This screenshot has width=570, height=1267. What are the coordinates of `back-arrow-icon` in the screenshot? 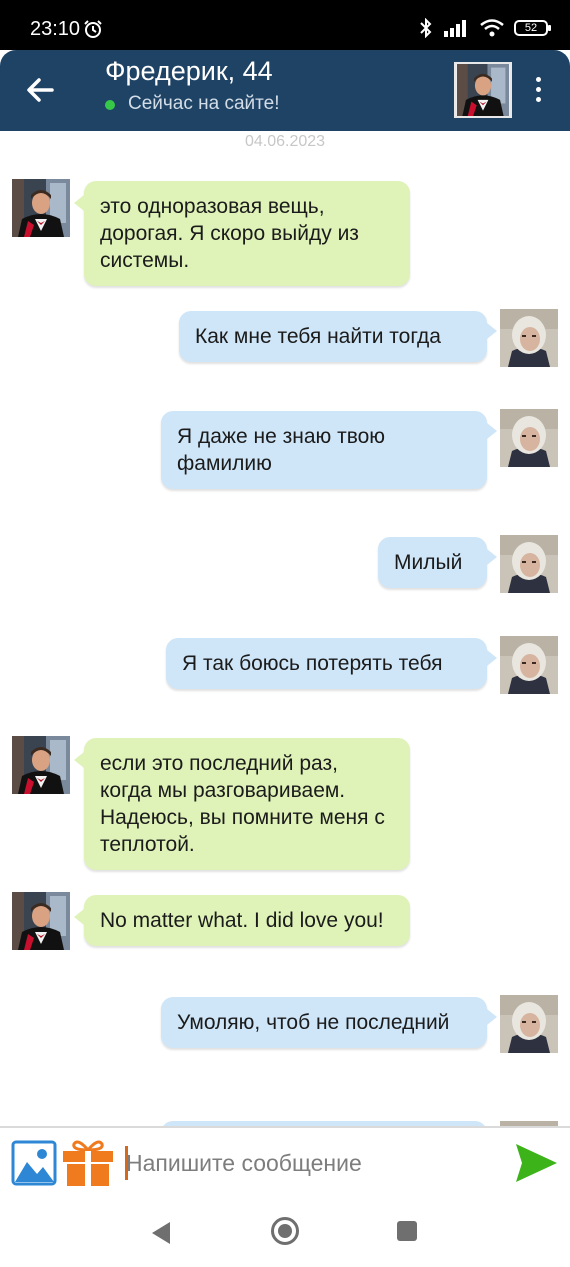 It's located at (40, 90).